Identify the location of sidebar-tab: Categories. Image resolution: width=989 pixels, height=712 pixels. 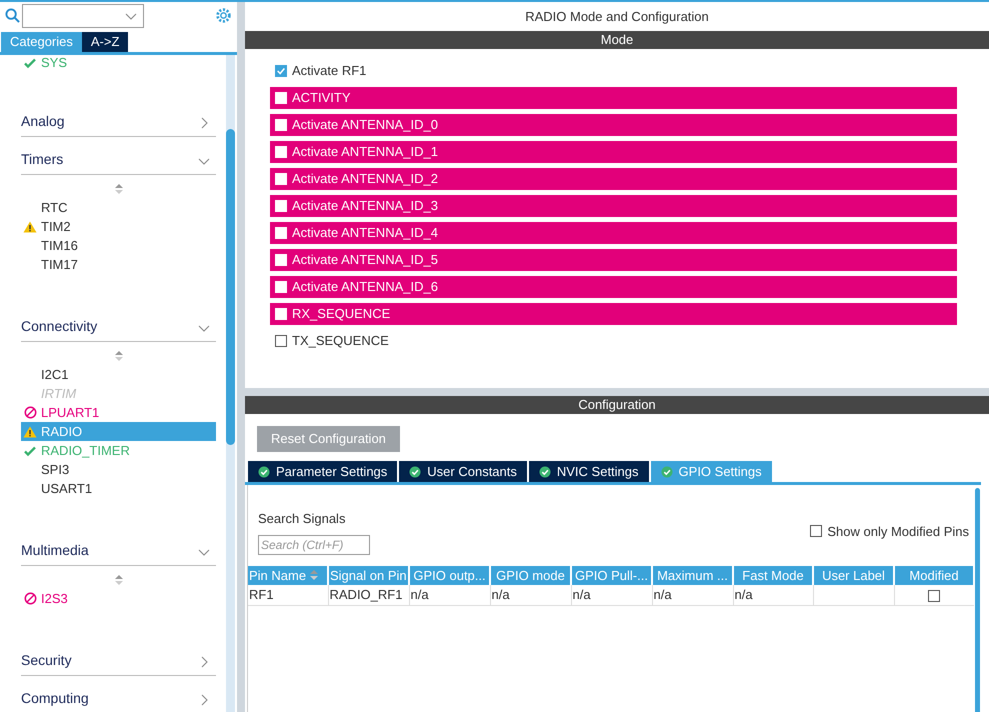
(41, 42).